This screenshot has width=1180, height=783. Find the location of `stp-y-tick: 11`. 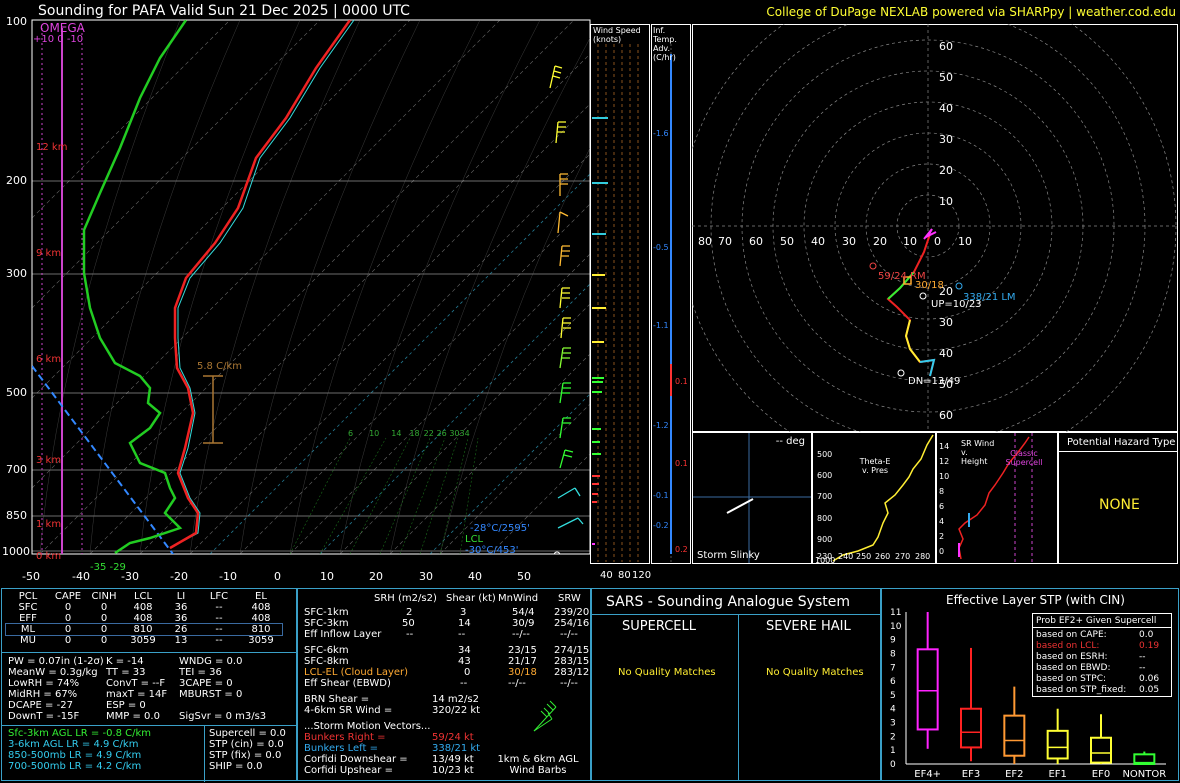

stp-y-tick: 11 is located at coordinates (895, 613).